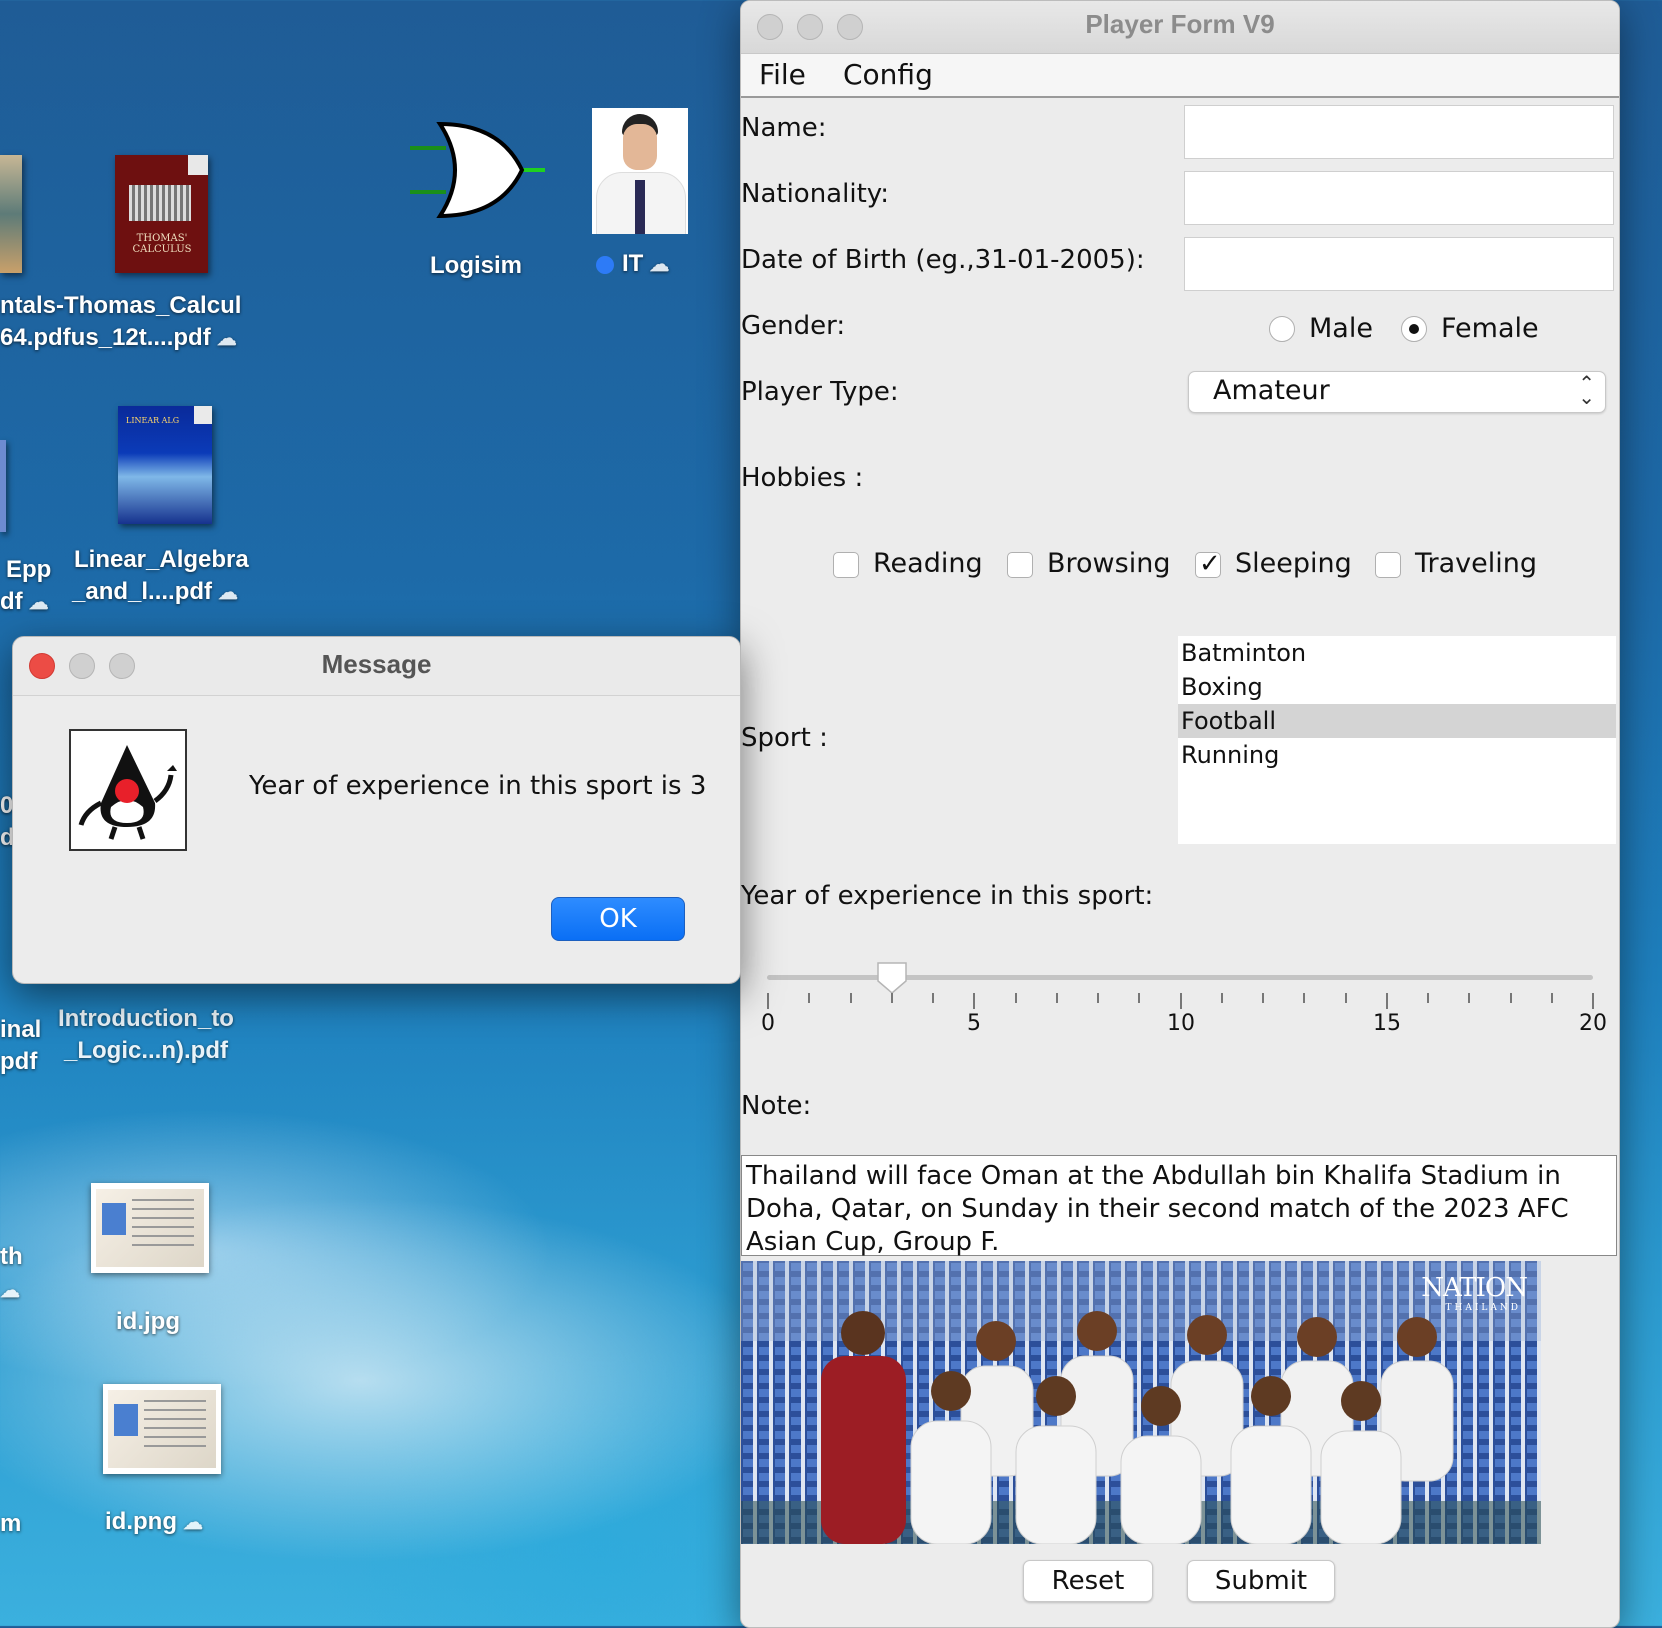 The image size is (1662, 1628). I want to click on id-png-thumbnail, so click(162, 1429).